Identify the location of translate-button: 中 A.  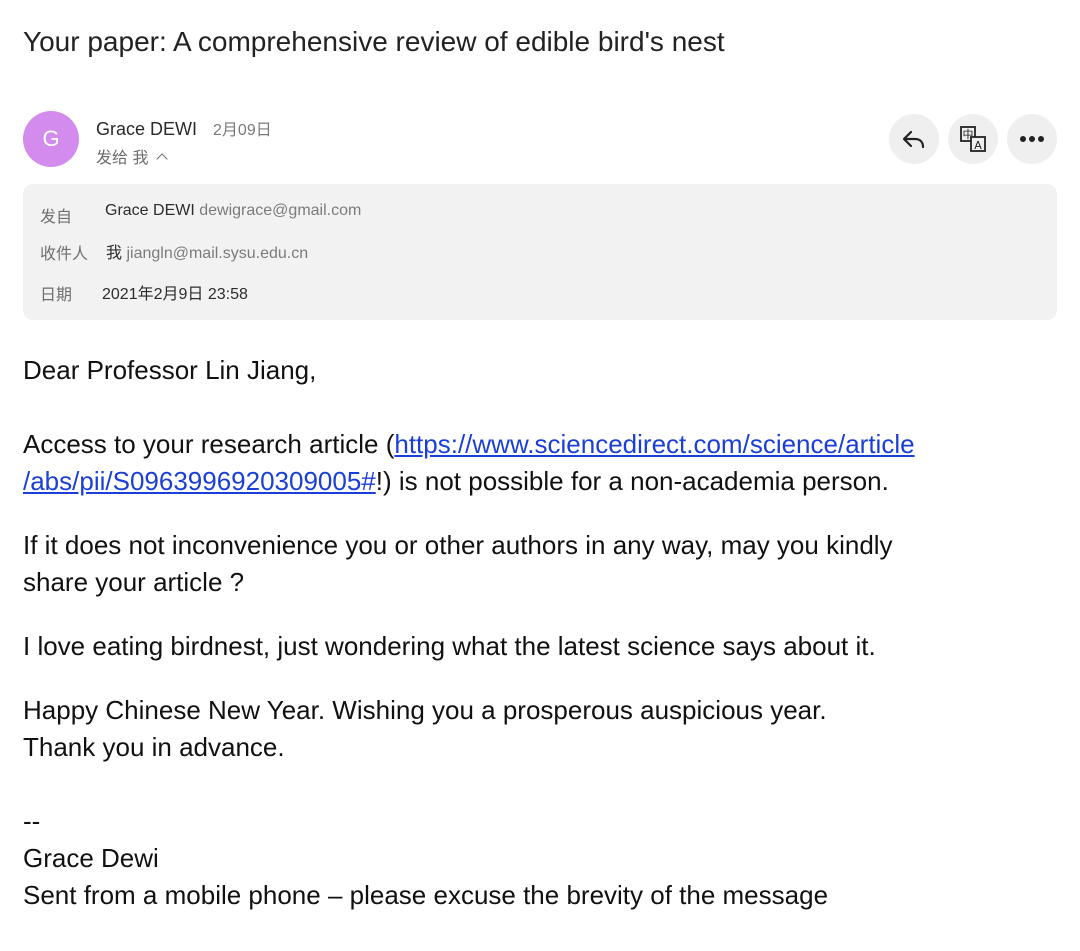
(973, 139).